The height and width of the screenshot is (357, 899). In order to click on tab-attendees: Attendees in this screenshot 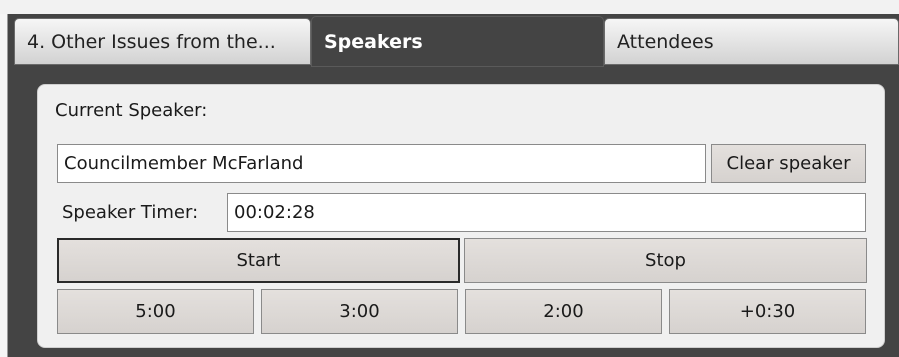, I will do `click(751, 41)`.